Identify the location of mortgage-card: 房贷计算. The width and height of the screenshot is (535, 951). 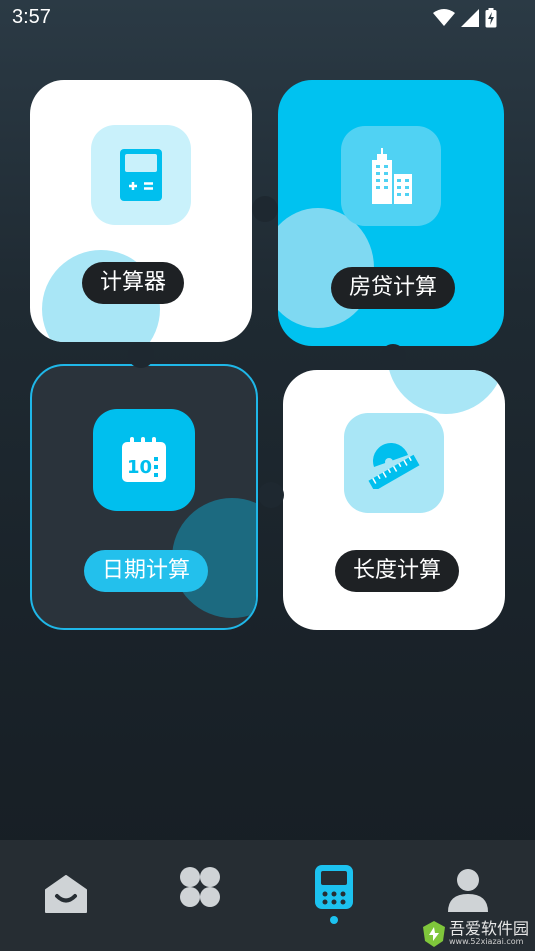
(391, 213).